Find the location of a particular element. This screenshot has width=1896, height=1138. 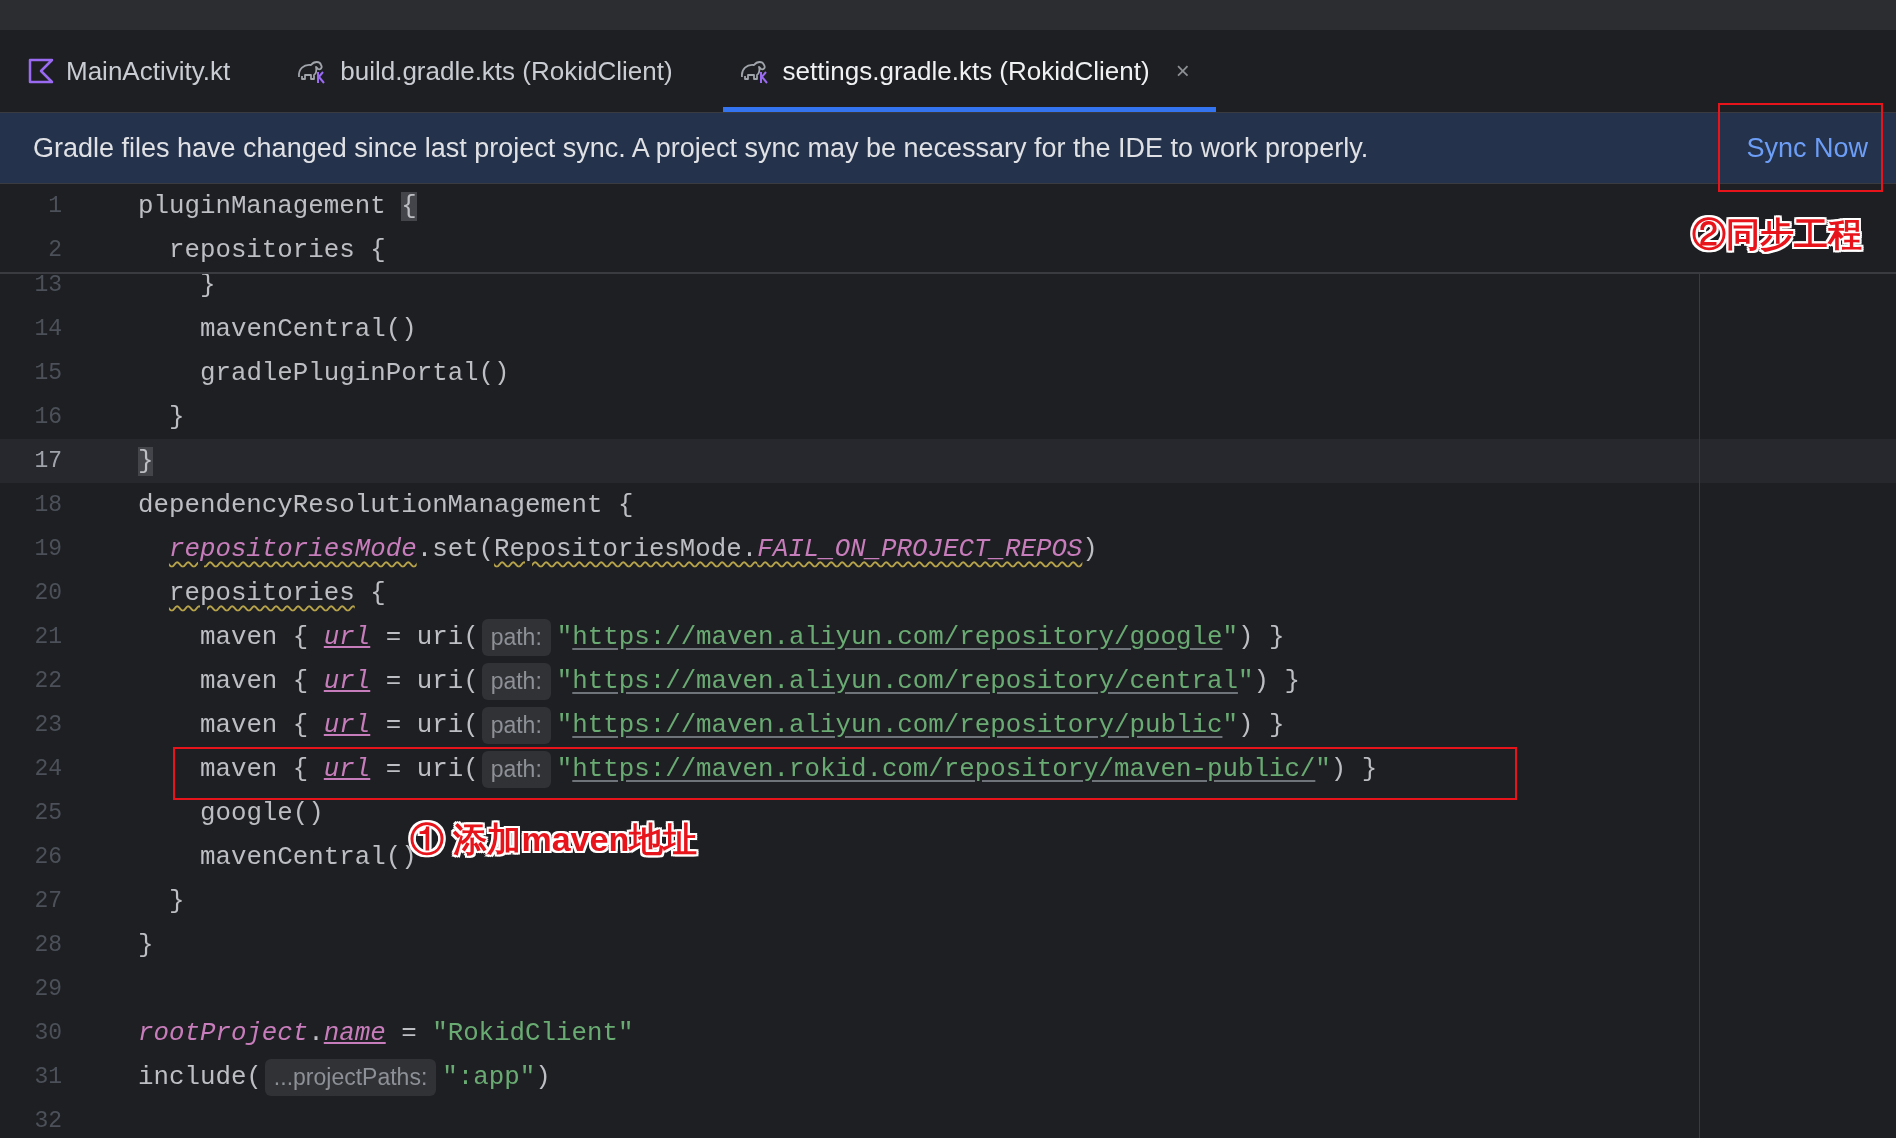

code-text: include( is located at coordinates (200, 1077).